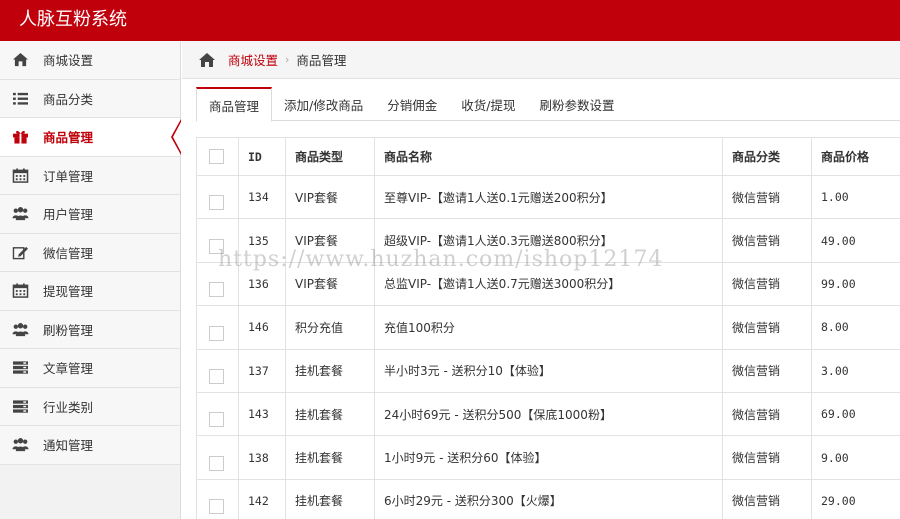 This screenshot has width=900, height=519. What do you see at coordinates (541, 60) in the screenshot?
I see `breadcrumb: 商城设置 › 商品管理` at bounding box center [541, 60].